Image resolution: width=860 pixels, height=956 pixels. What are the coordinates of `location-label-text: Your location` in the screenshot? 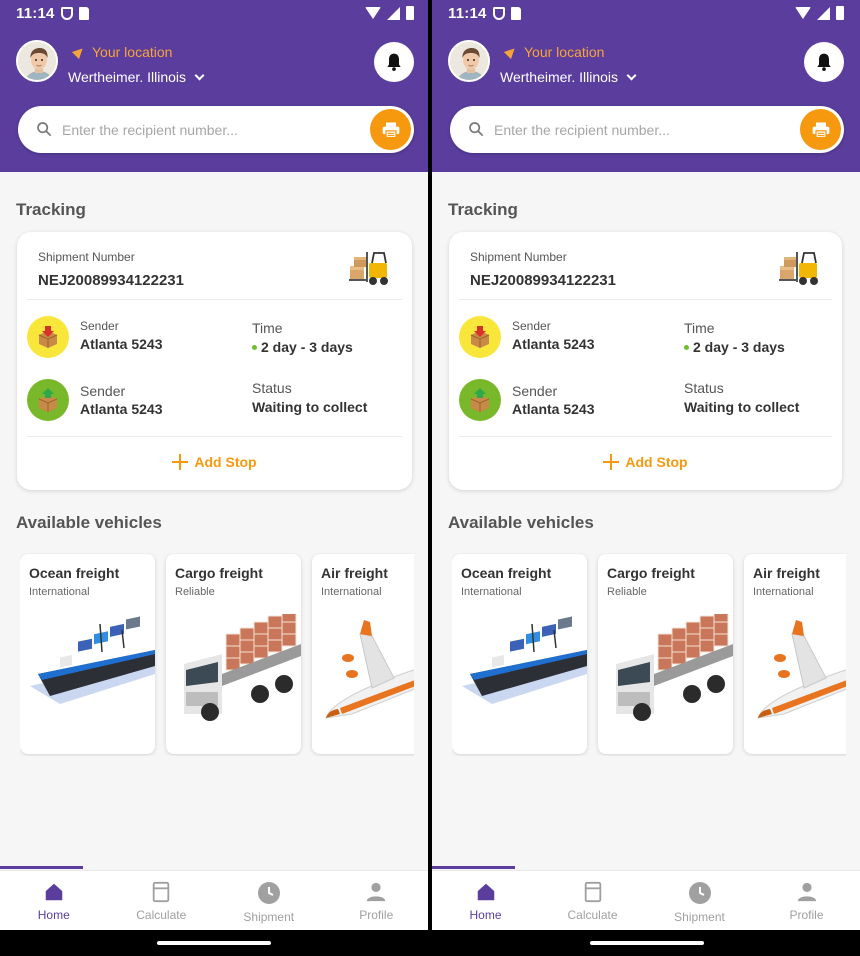 It's located at (564, 52).